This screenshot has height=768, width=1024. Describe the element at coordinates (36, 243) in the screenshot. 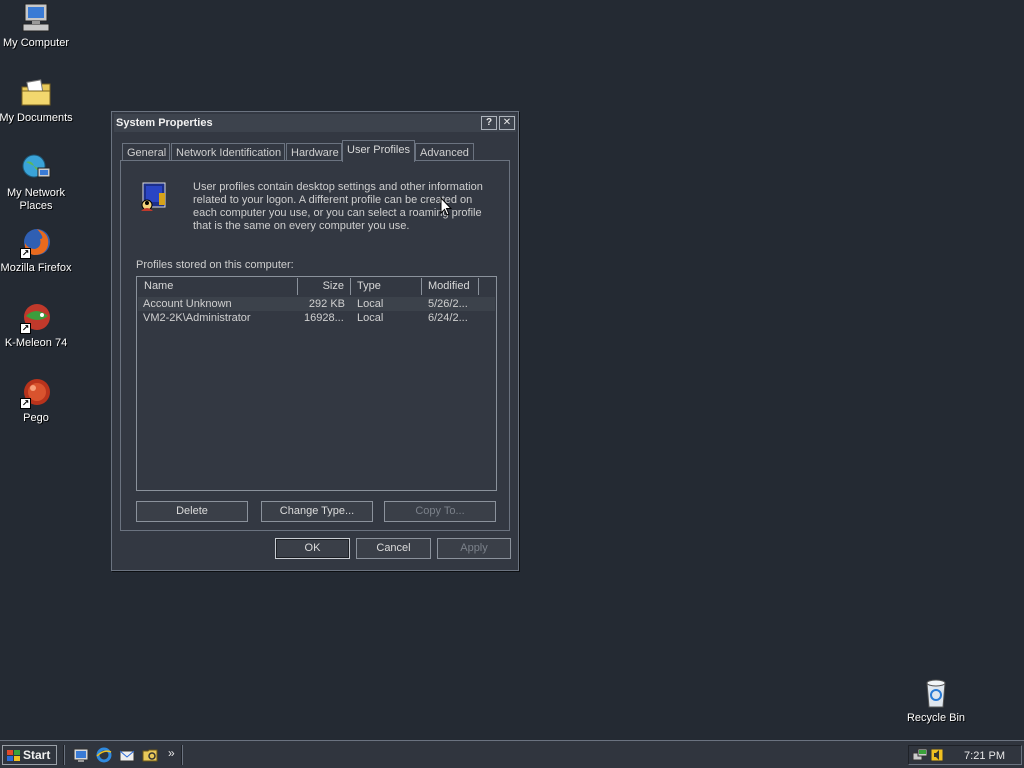

I see `firefox-icon: ↗` at that location.